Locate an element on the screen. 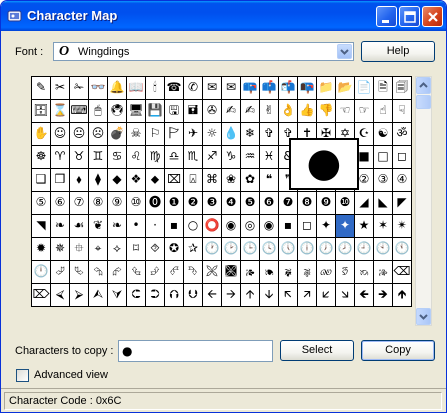 This screenshot has width=447, height=413. character-cell: ☎ is located at coordinates (174, 88).